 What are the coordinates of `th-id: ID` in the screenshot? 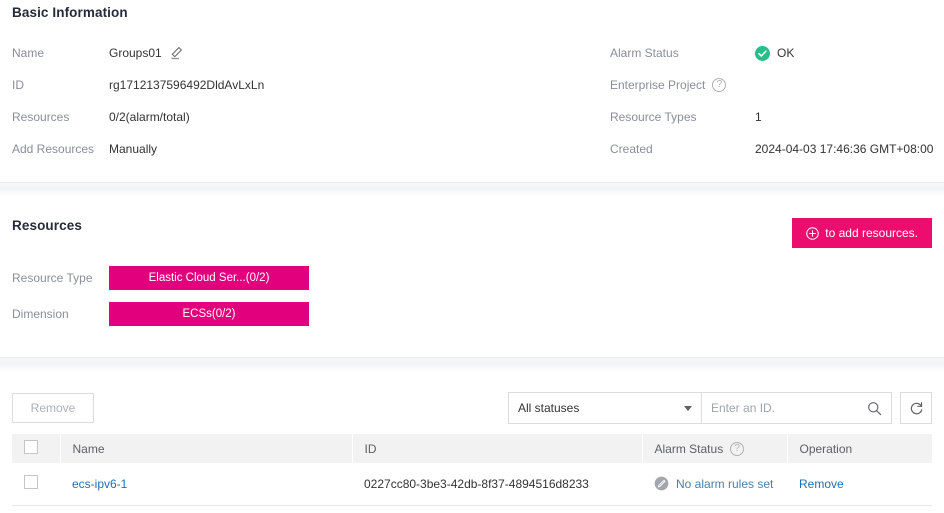 It's located at (497, 448).